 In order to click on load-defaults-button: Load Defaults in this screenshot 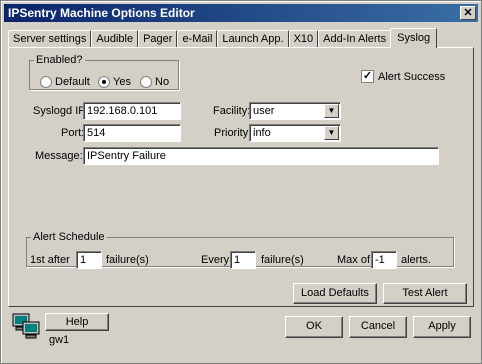, I will do `click(335, 293)`.